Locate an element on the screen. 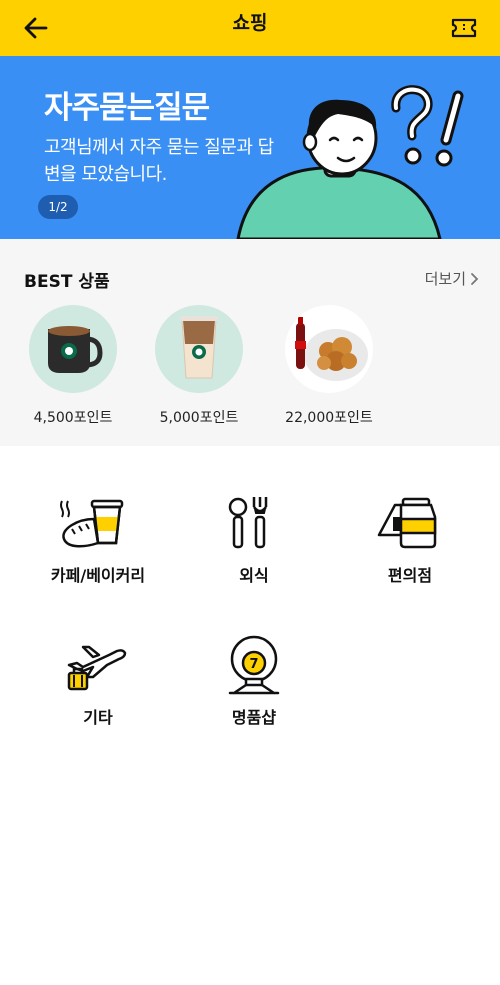  chevron-right-icon is located at coordinates (475, 278).